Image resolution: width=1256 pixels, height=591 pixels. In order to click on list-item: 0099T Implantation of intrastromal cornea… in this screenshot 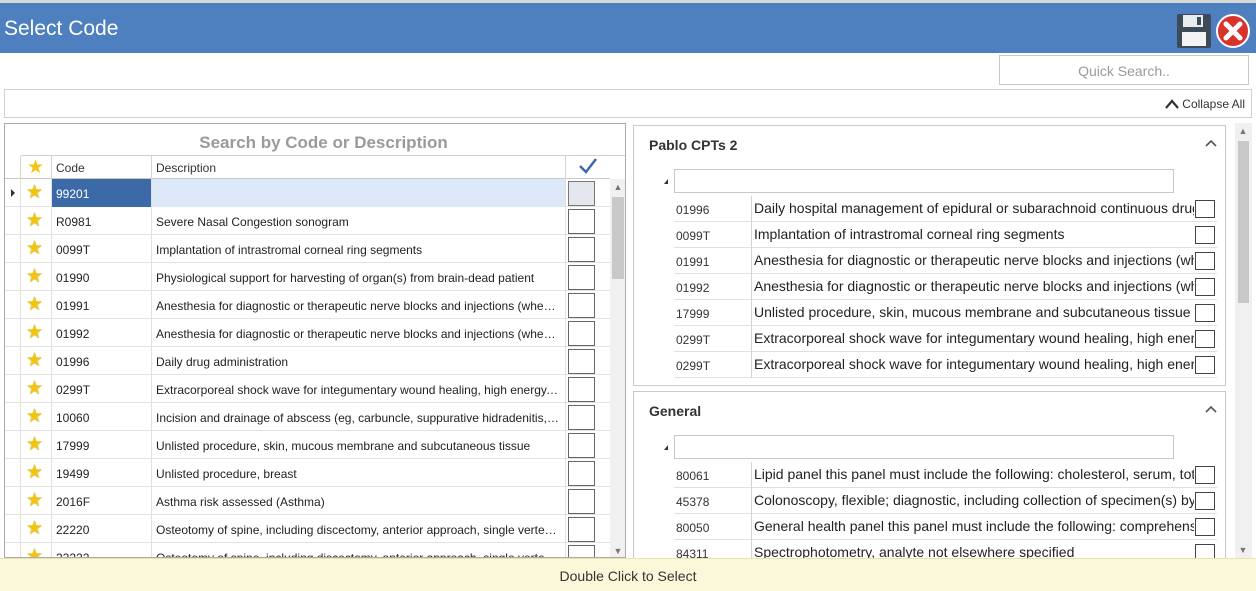, I will do `click(945, 235)`.